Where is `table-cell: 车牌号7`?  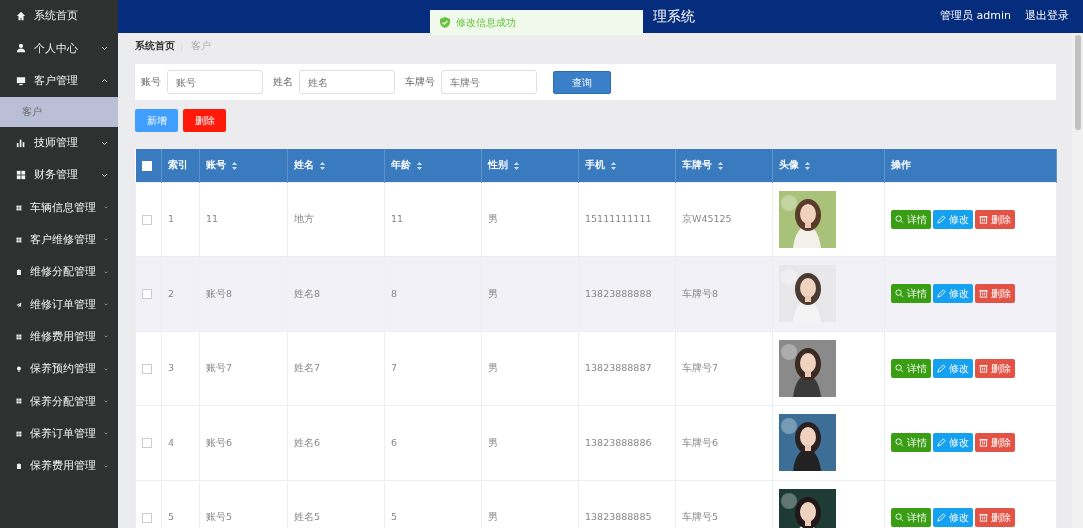 table-cell: 车牌号7 is located at coordinates (700, 368).